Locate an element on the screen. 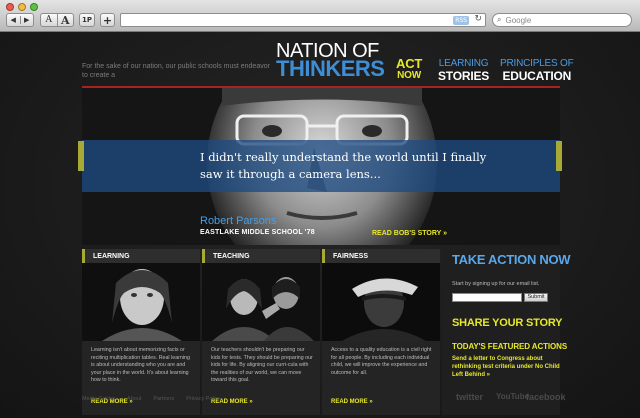 The image size is (640, 418). close-window-button is located at coordinates (10, 7).